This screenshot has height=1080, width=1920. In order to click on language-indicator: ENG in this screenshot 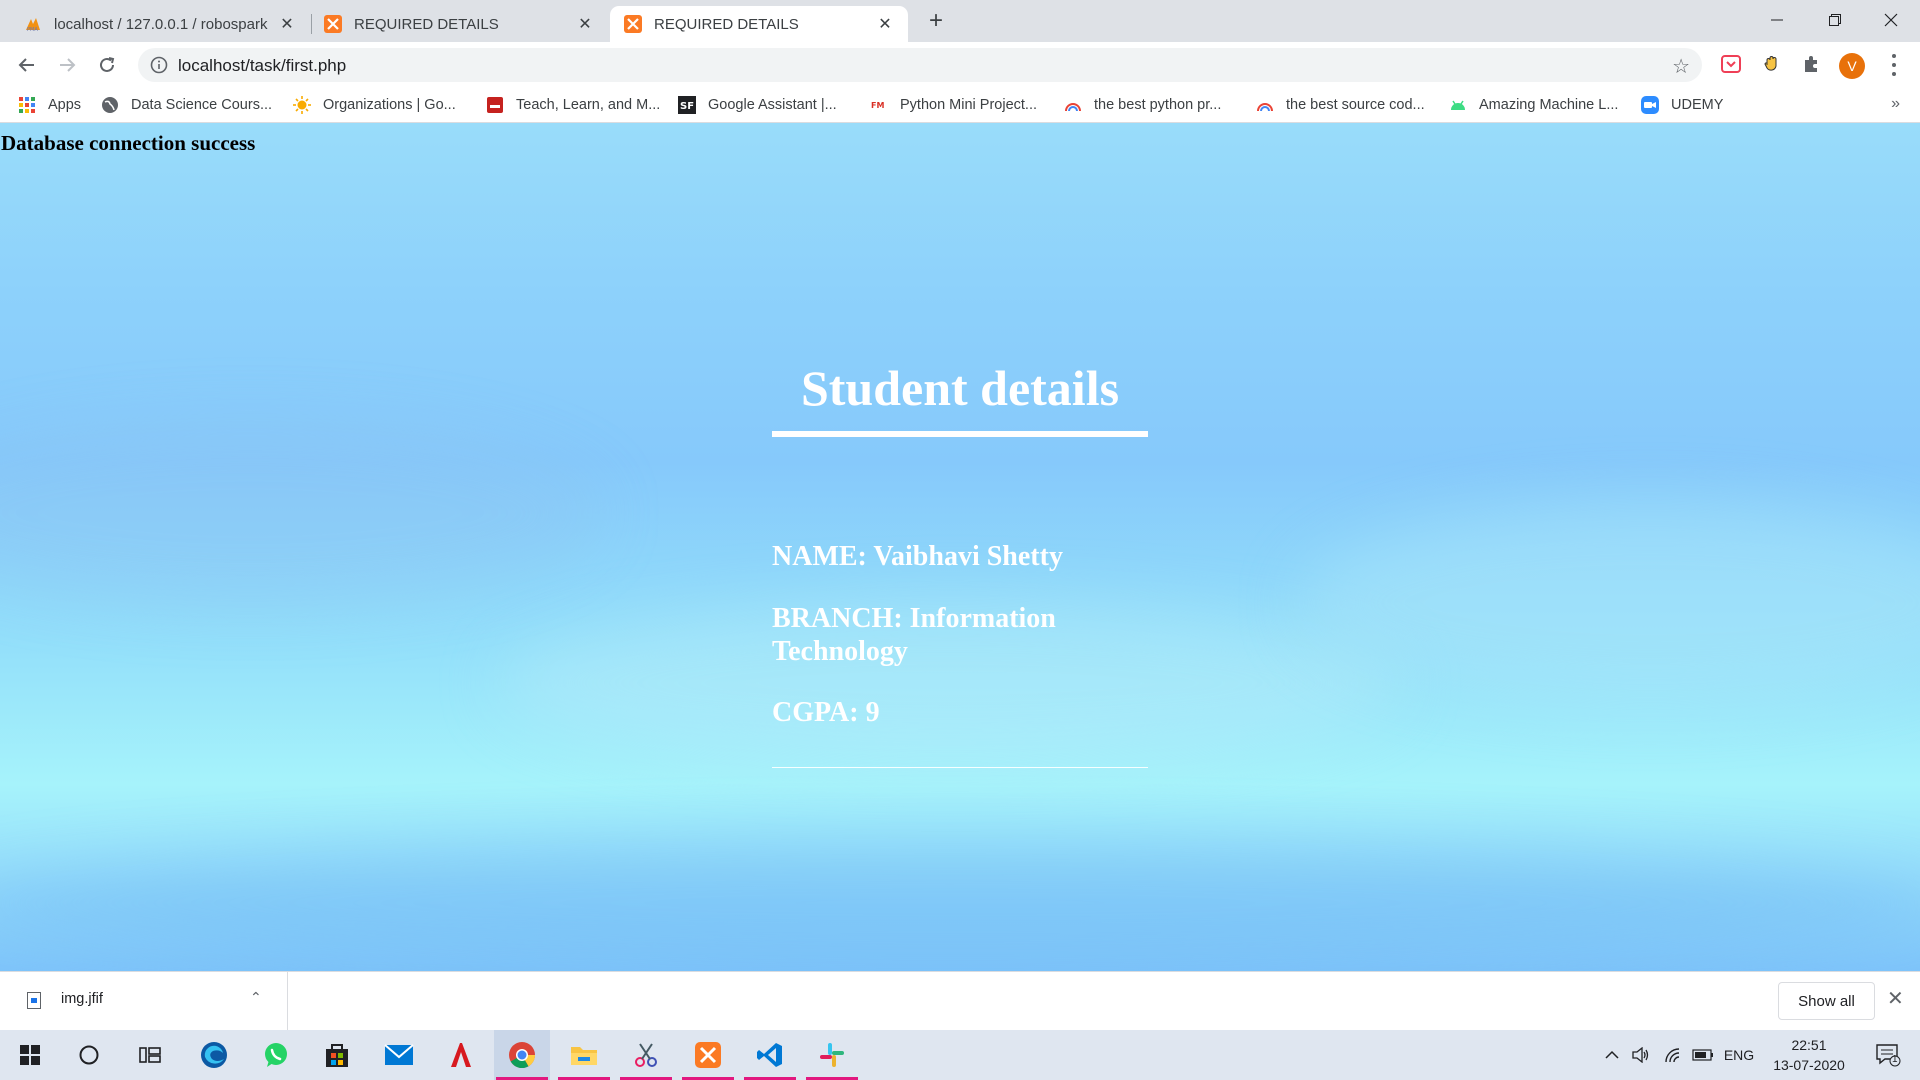, I will do `click(1739, 1055)`.